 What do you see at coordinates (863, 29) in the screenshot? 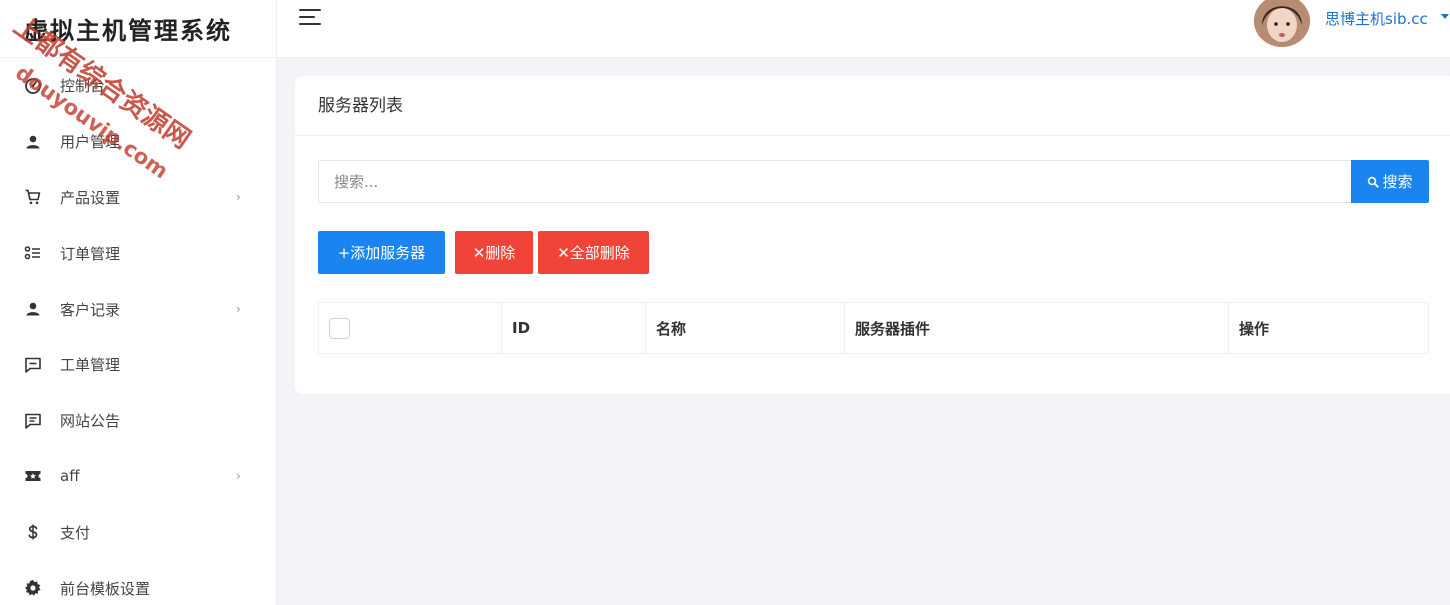
I see `topbar: 思博主机sib.cc` at bounding box center [863, 29].